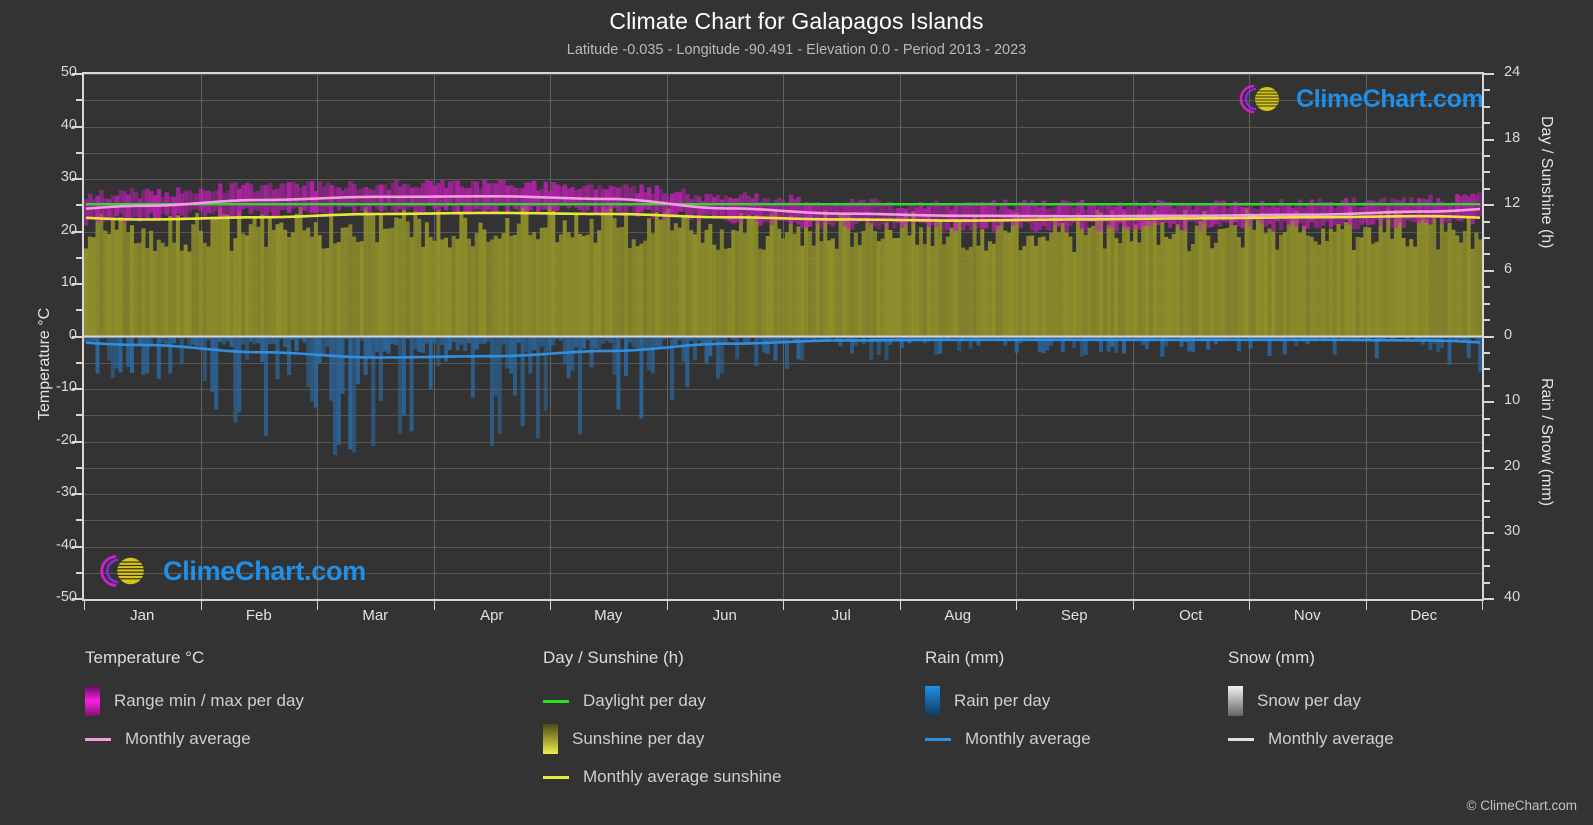  What do you see at coordinates (1008, 739) in the screenshot?
I see `legend-item-rain-monthly-average: Monthly average` at bounding box center [1008, 739].